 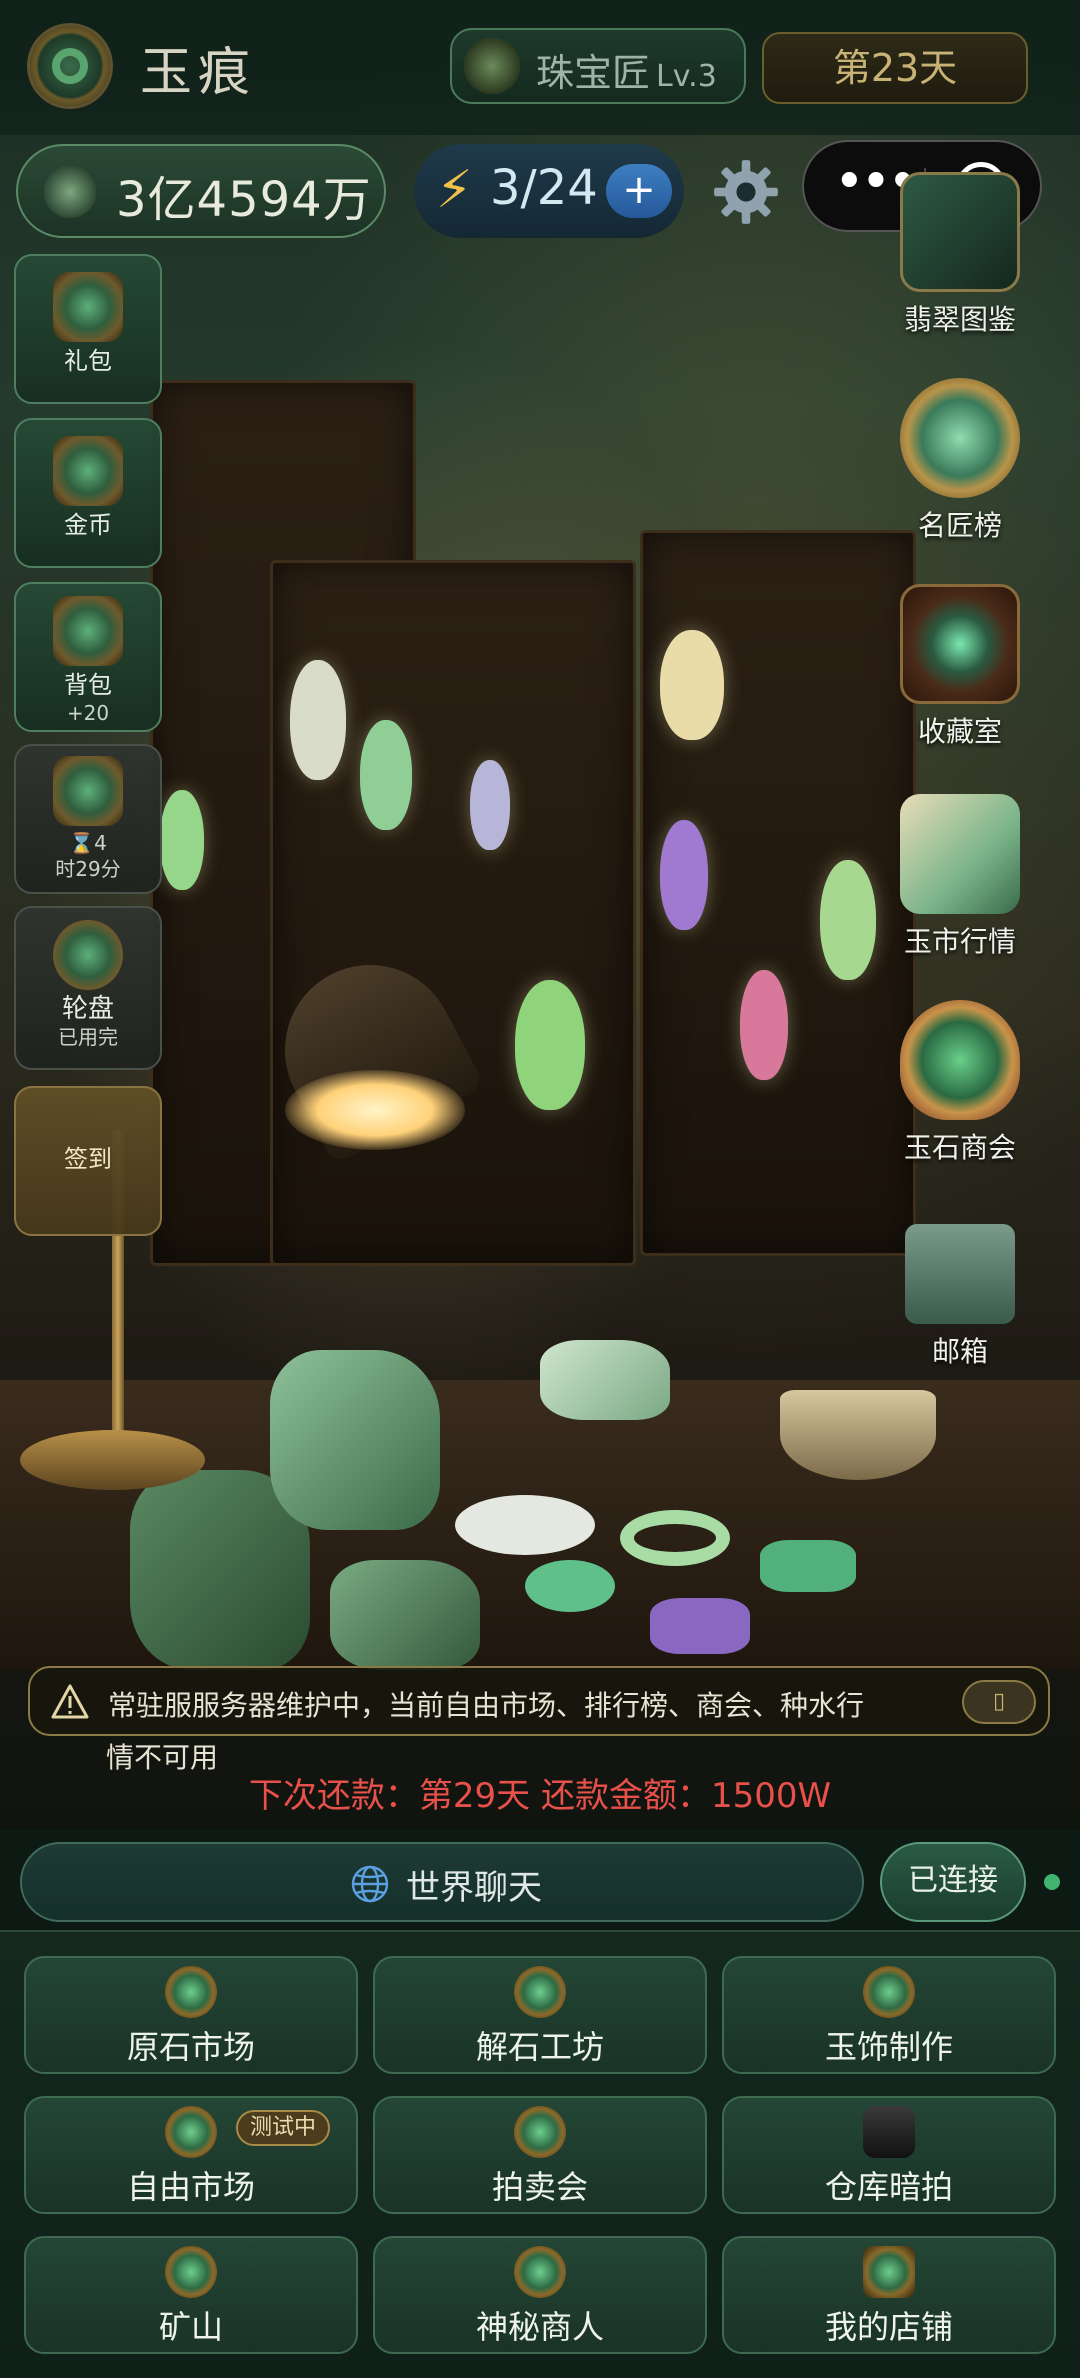 I want to click on warning-icon, so click(x=70, y=1701).